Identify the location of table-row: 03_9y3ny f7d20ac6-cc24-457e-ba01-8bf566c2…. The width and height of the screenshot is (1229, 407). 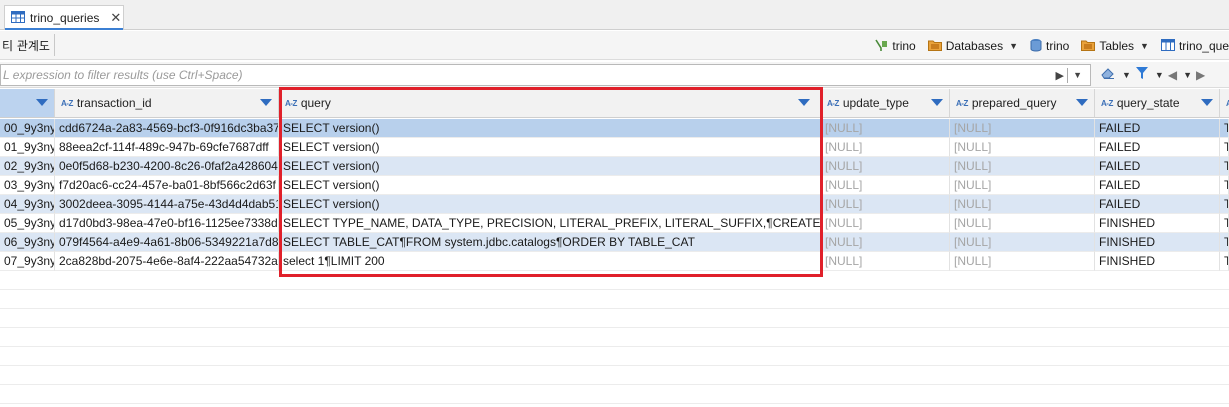
(614, 185).